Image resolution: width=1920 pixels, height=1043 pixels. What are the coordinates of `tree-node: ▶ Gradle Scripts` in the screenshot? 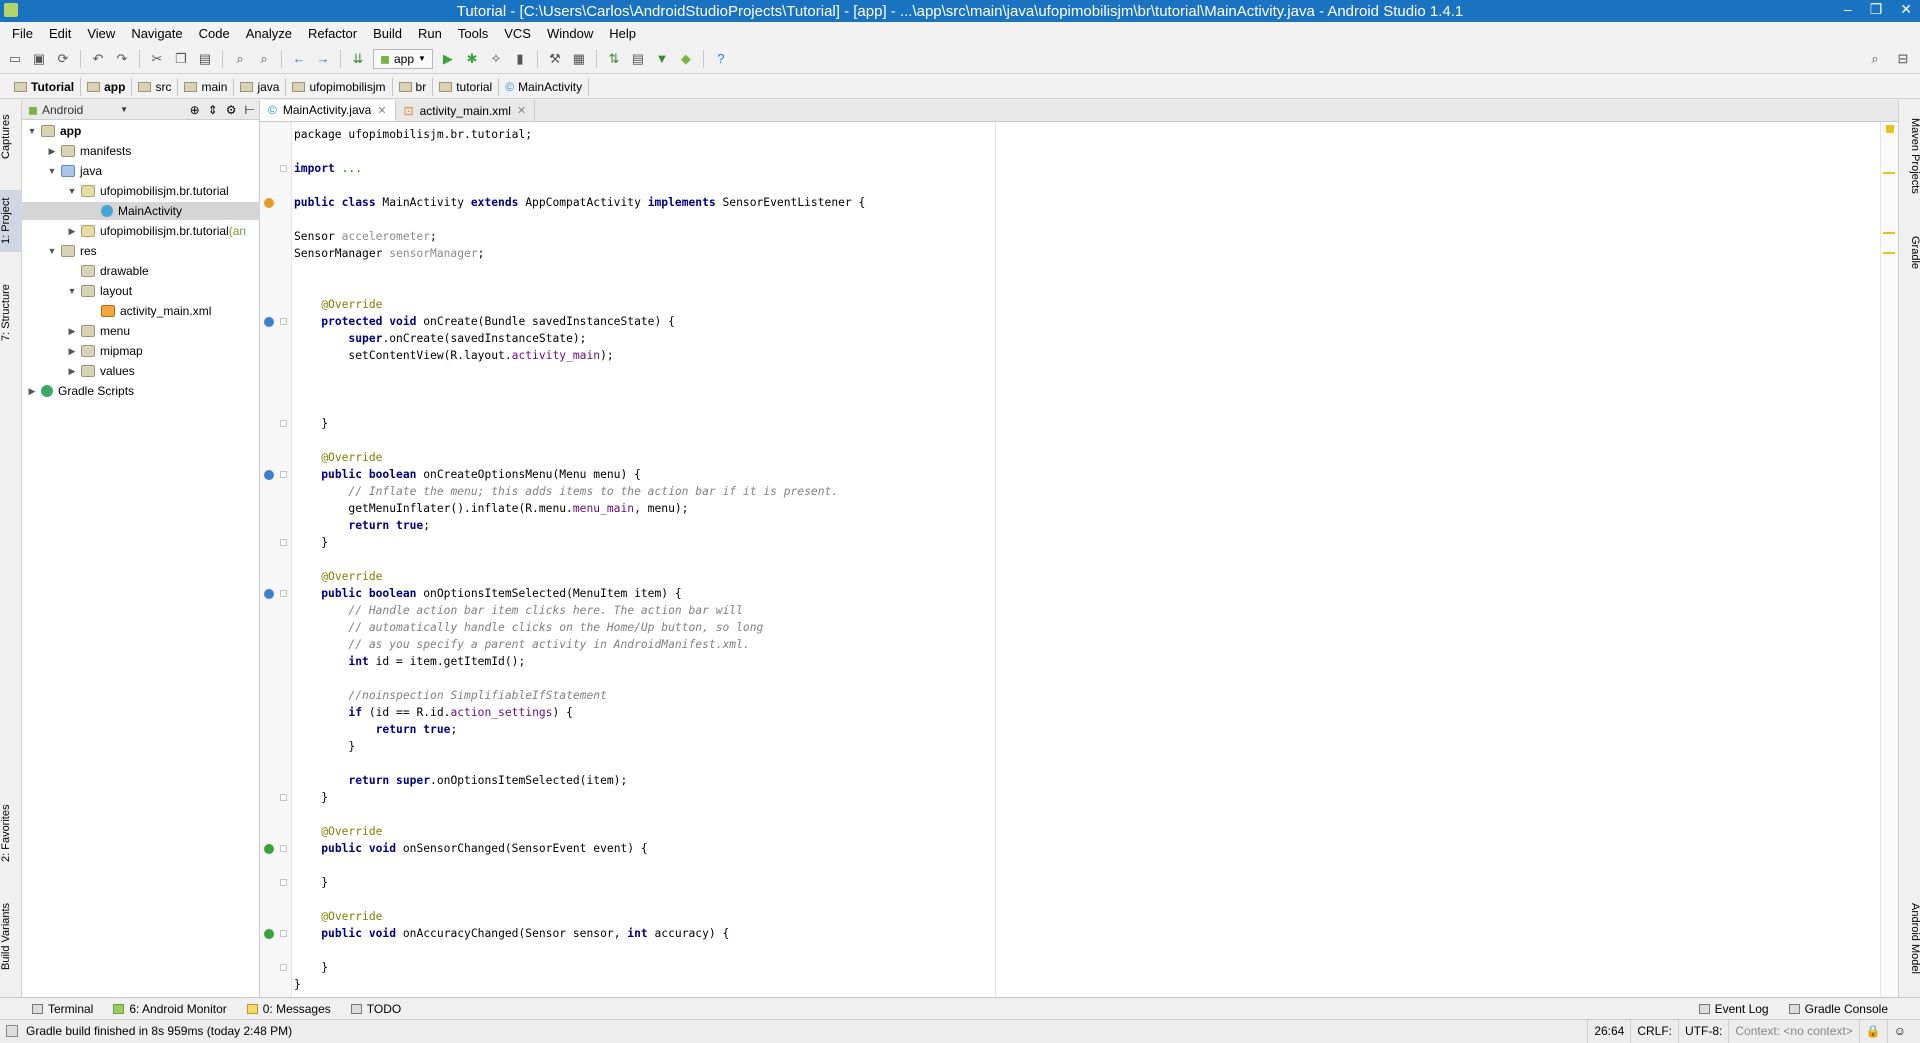 It's located at (141, 391).